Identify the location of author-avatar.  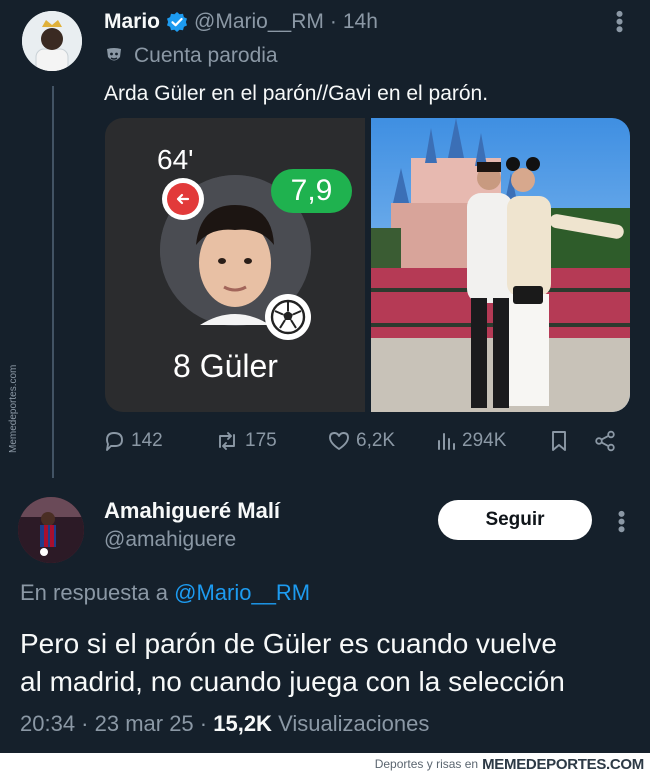
(52, 41).